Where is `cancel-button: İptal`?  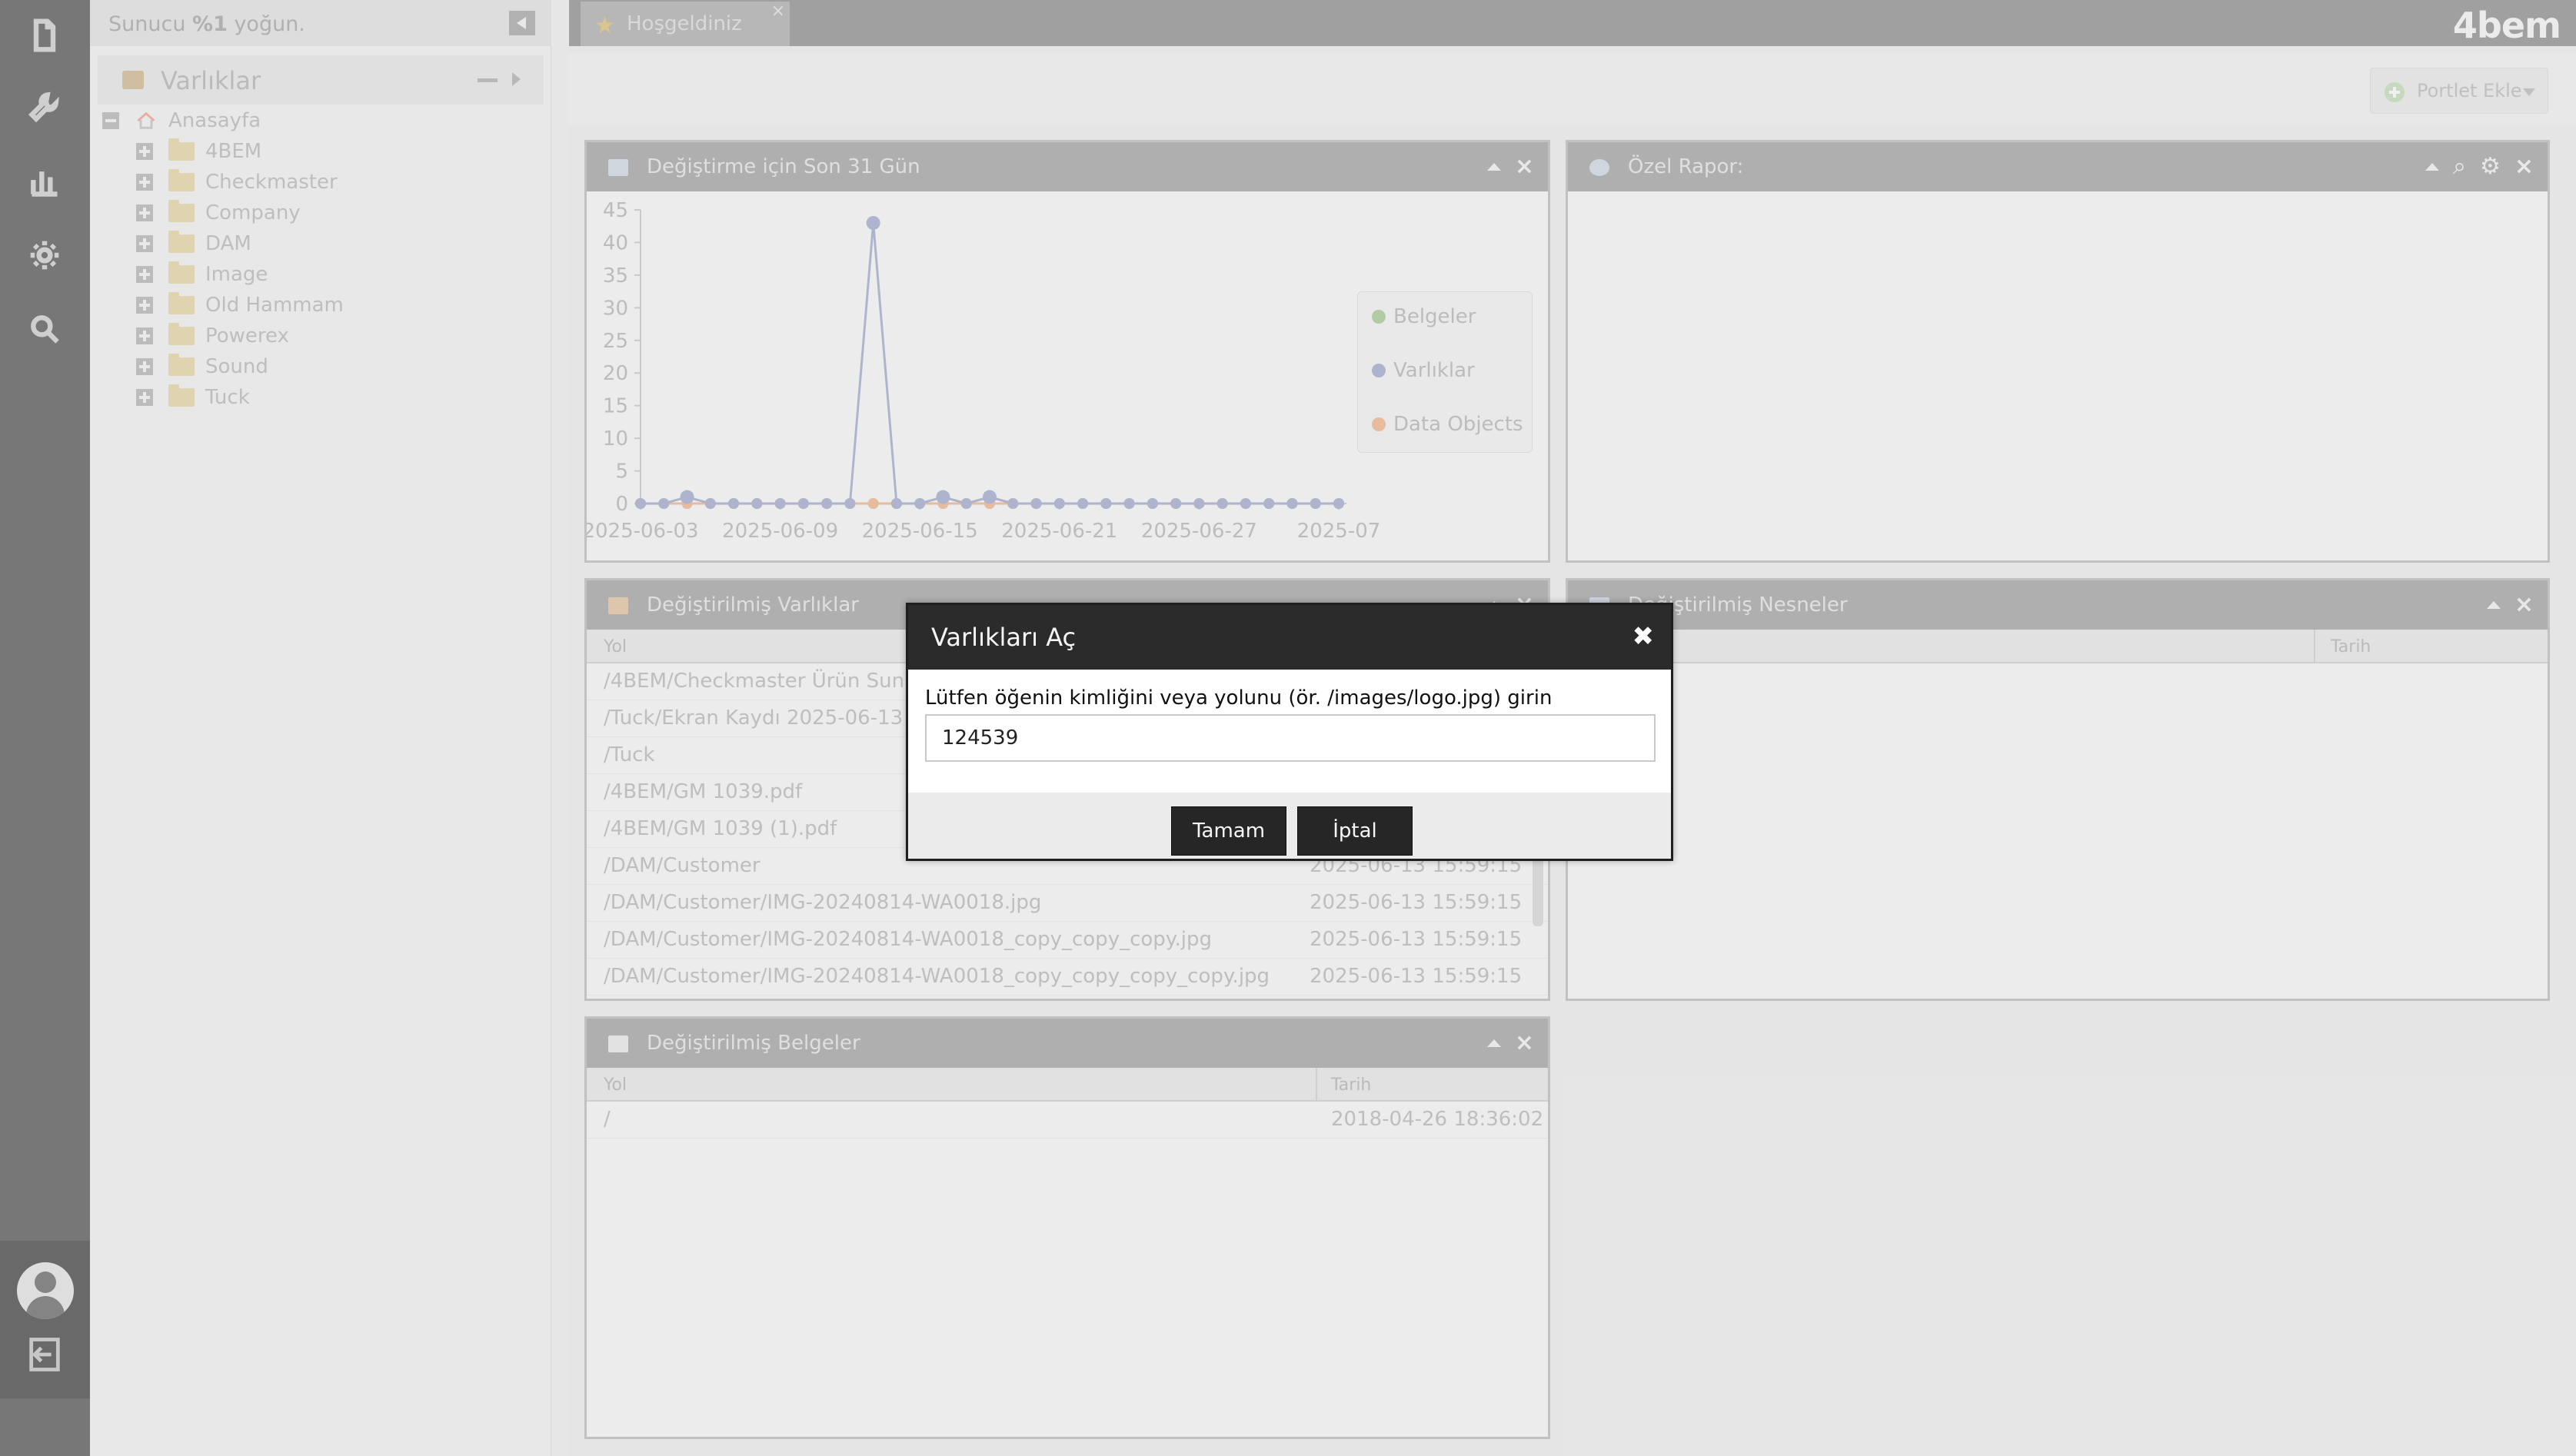
cancel-button: İptal is located at coordinates (1355, 831).